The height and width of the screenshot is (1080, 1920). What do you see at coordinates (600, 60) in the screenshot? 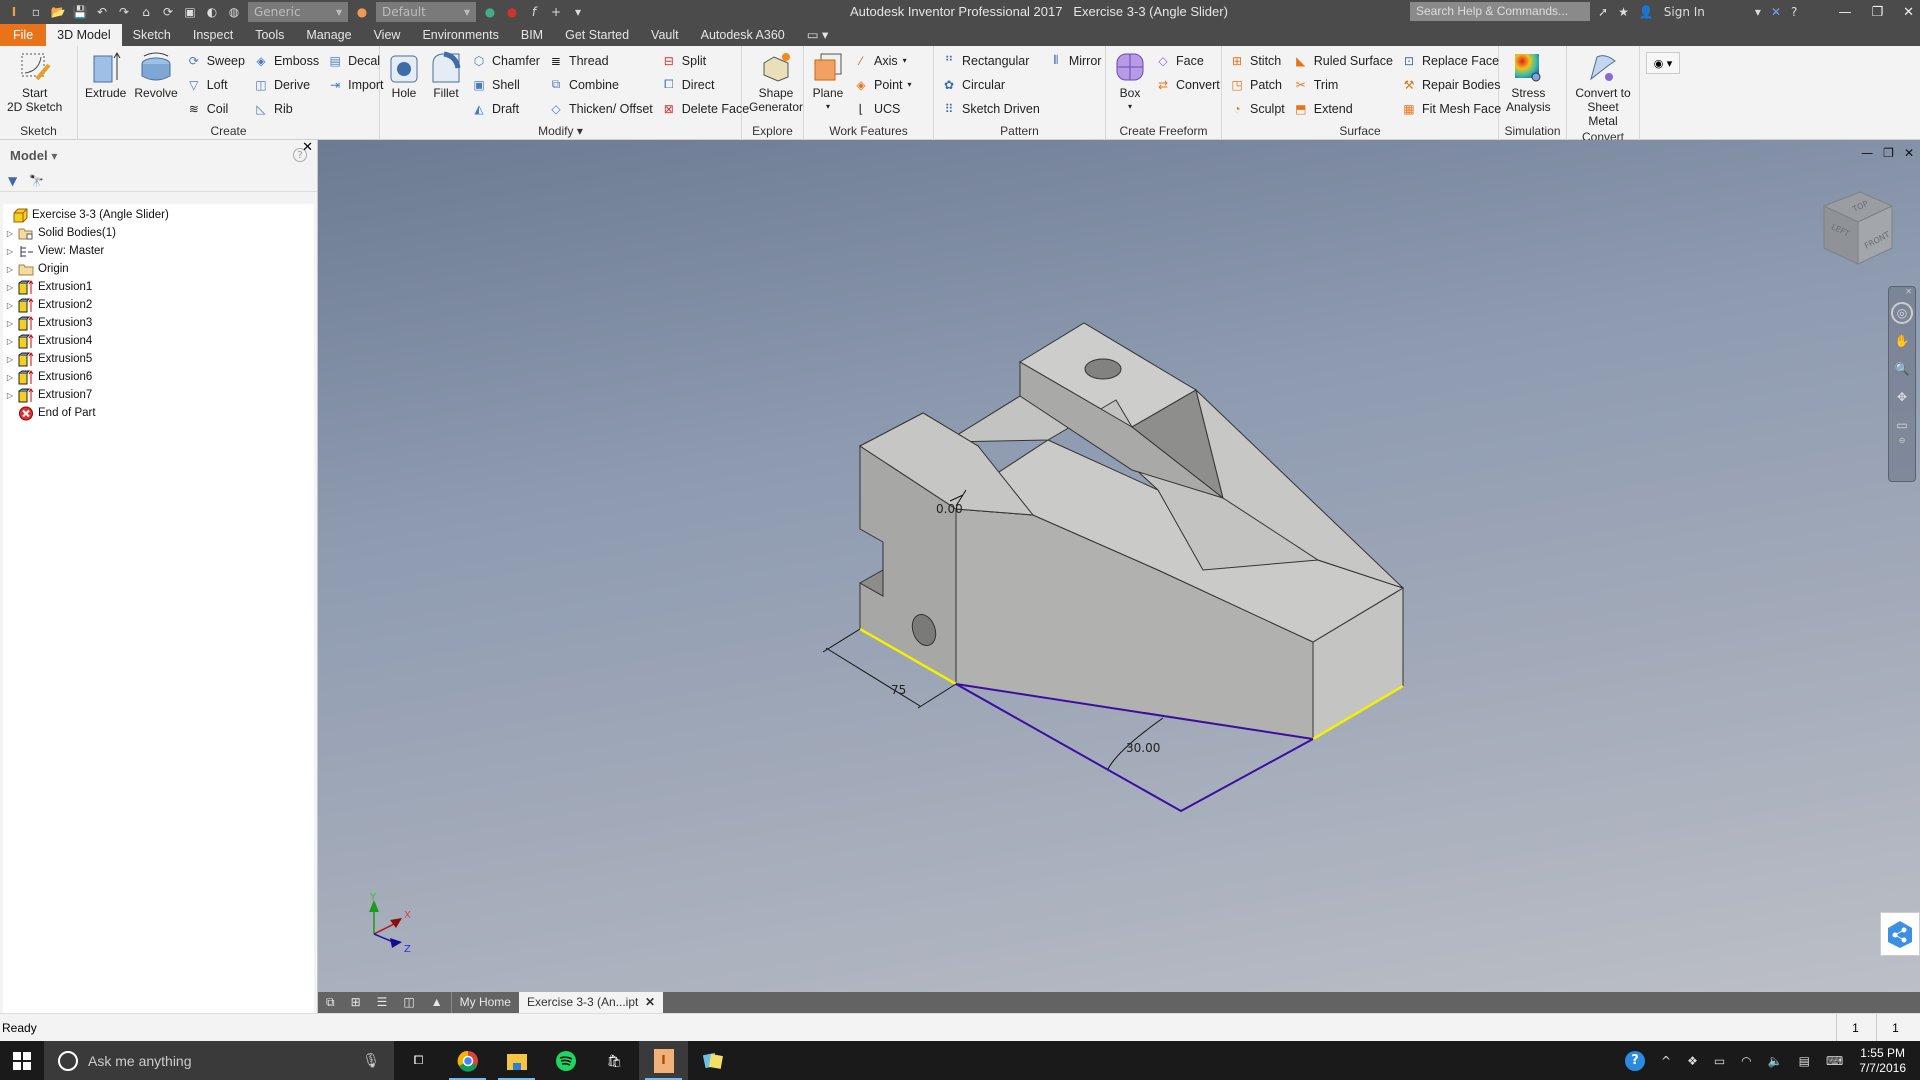
I see `thread-button: ≣ Thread` at bounding box center [600, 60].